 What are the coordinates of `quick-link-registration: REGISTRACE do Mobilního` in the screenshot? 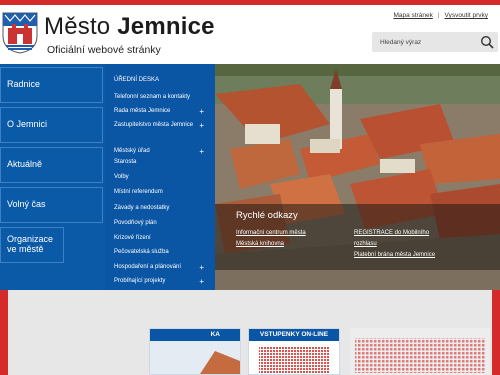 It's located at (391, 233).